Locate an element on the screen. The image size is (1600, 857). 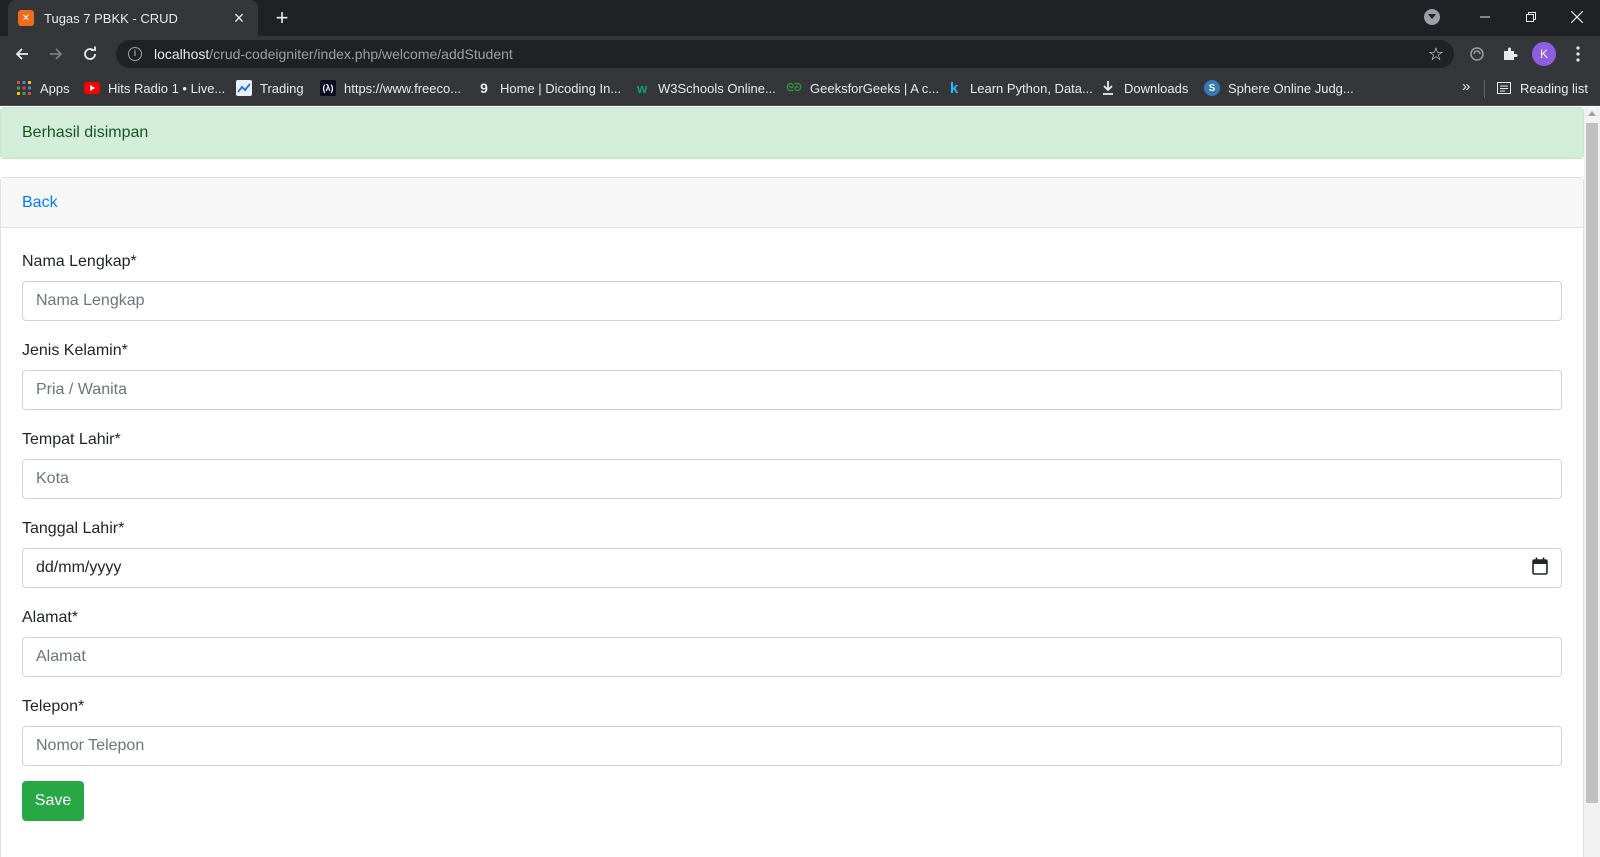
apps-grid-icon is located at coordinates (24, 88).